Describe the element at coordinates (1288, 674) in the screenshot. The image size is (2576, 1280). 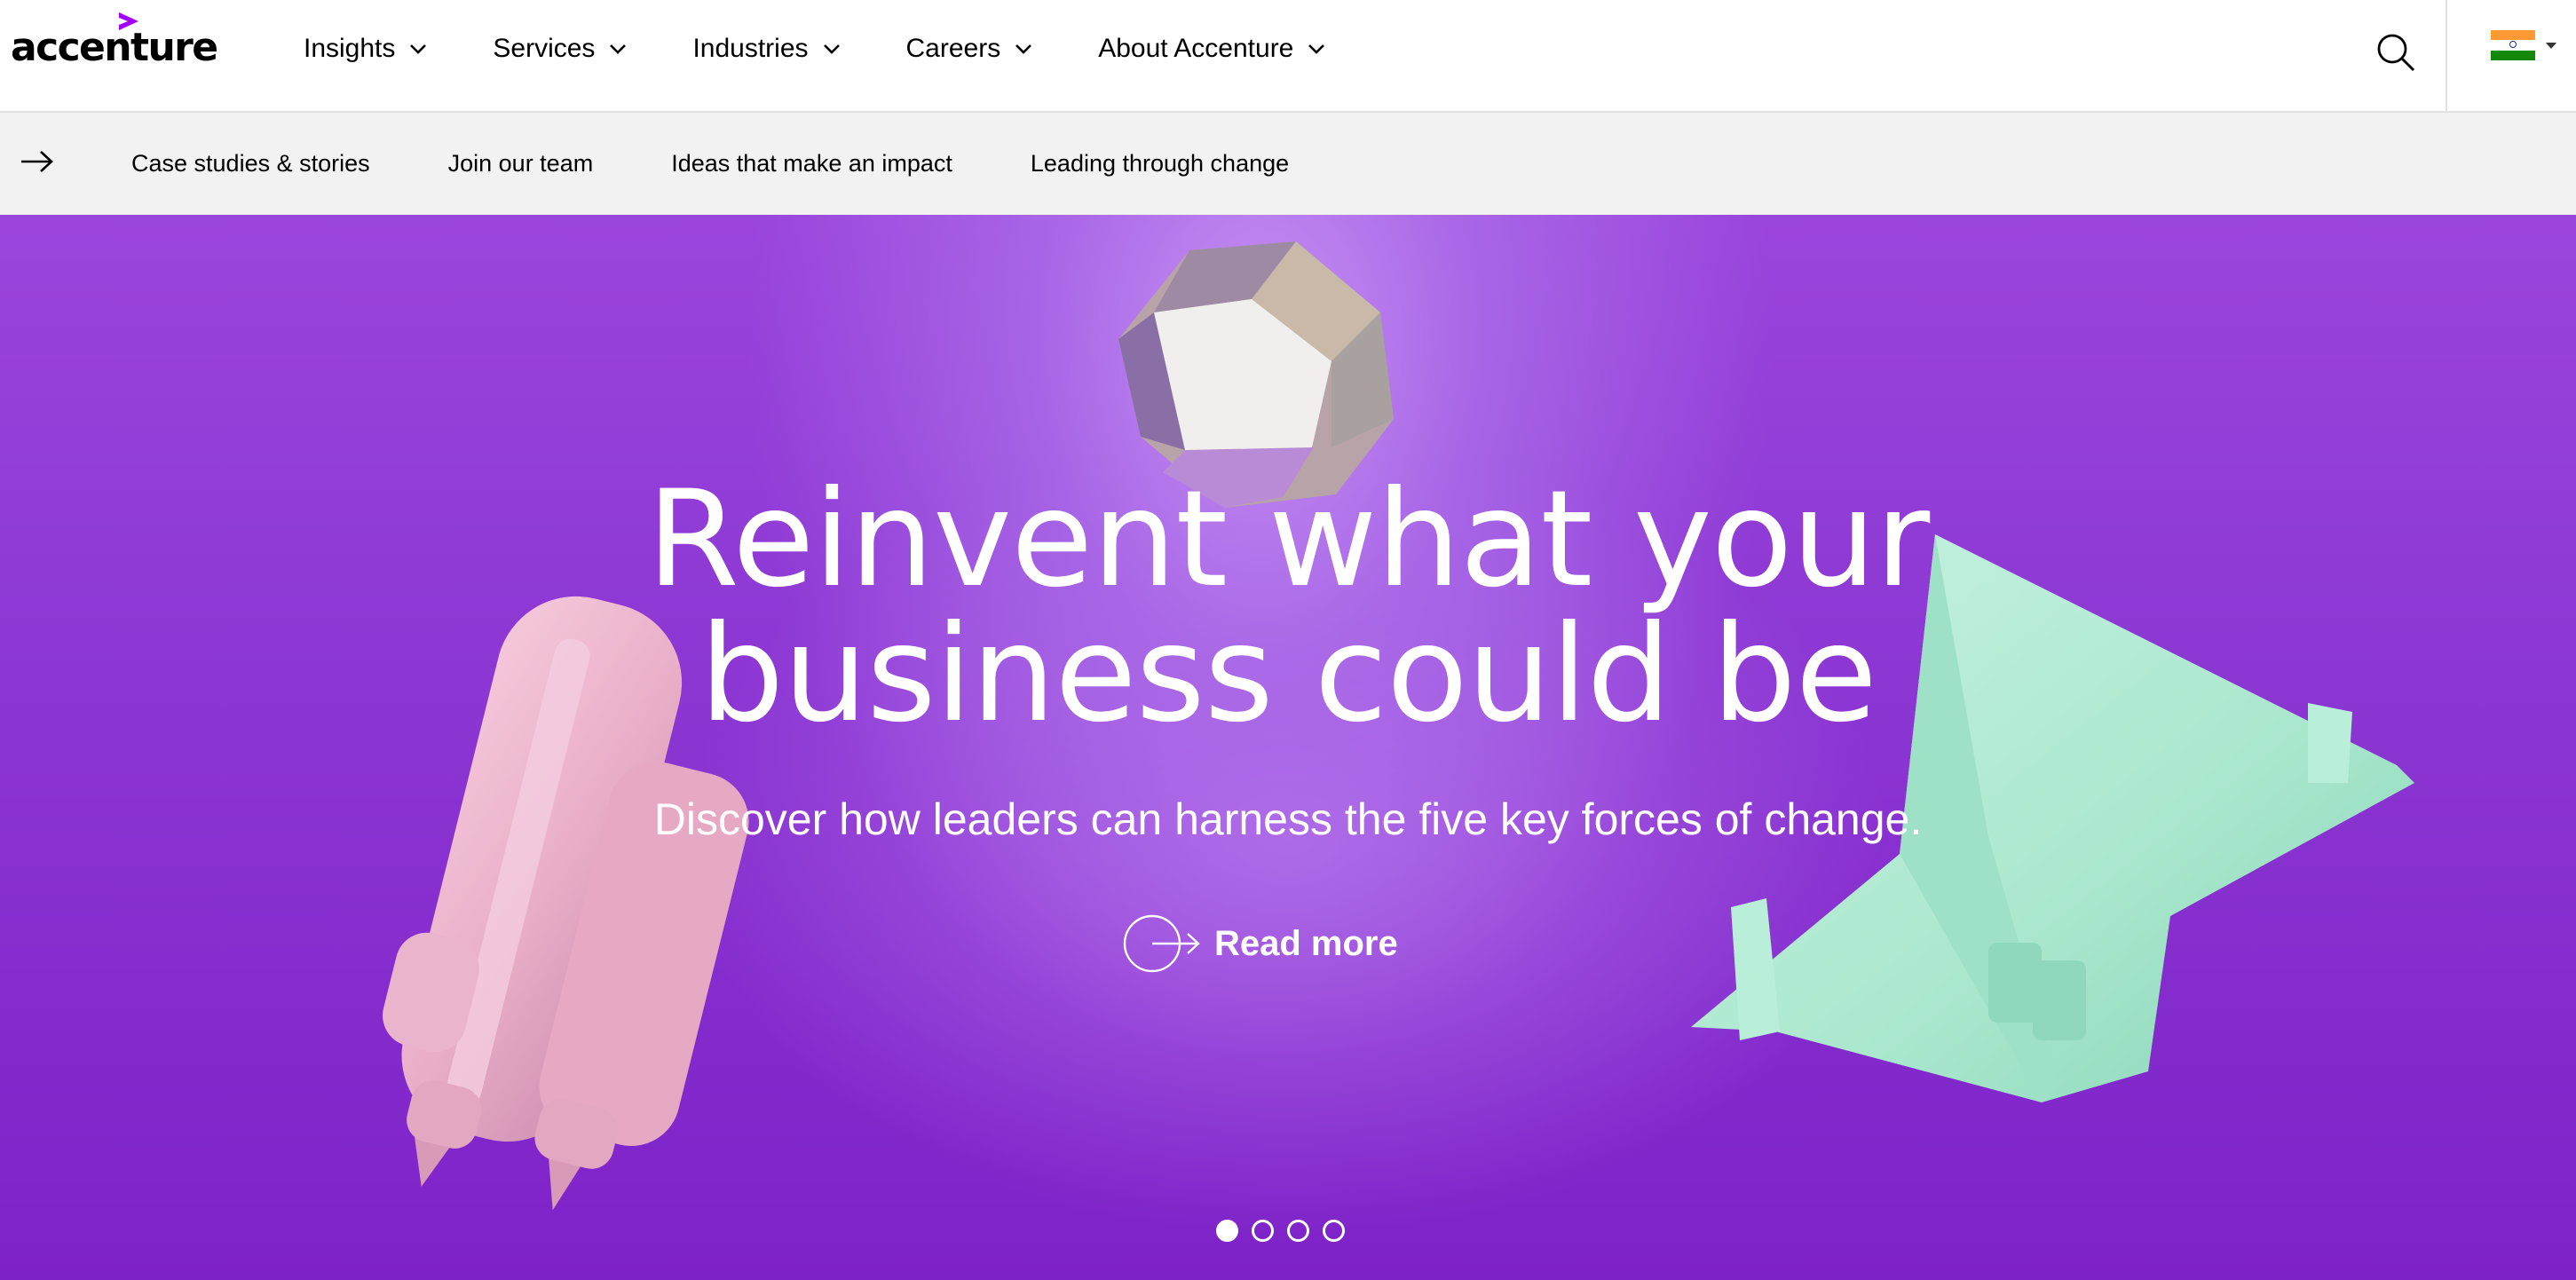
I see `hero-title-line-2: business could be` at that location.